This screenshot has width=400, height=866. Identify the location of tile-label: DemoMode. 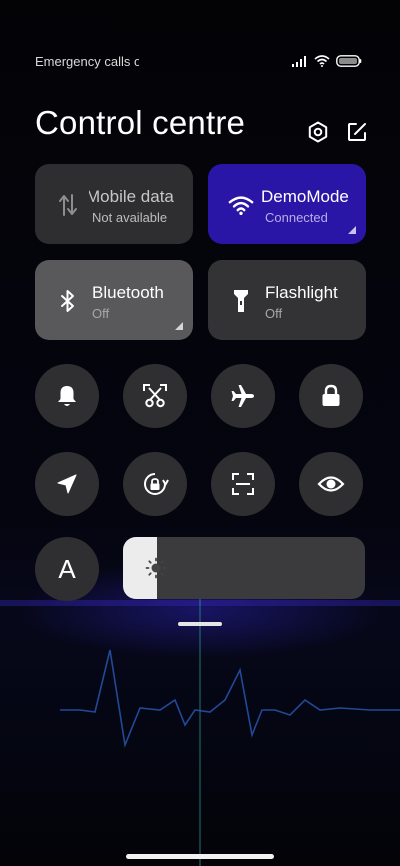
(305, 196).